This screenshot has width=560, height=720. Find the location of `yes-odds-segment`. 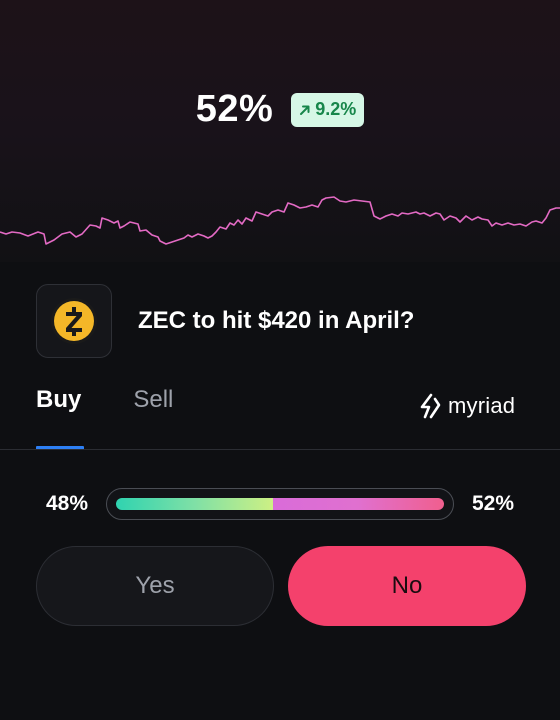

yes-odds-segment is located at coordinates (195, 504).